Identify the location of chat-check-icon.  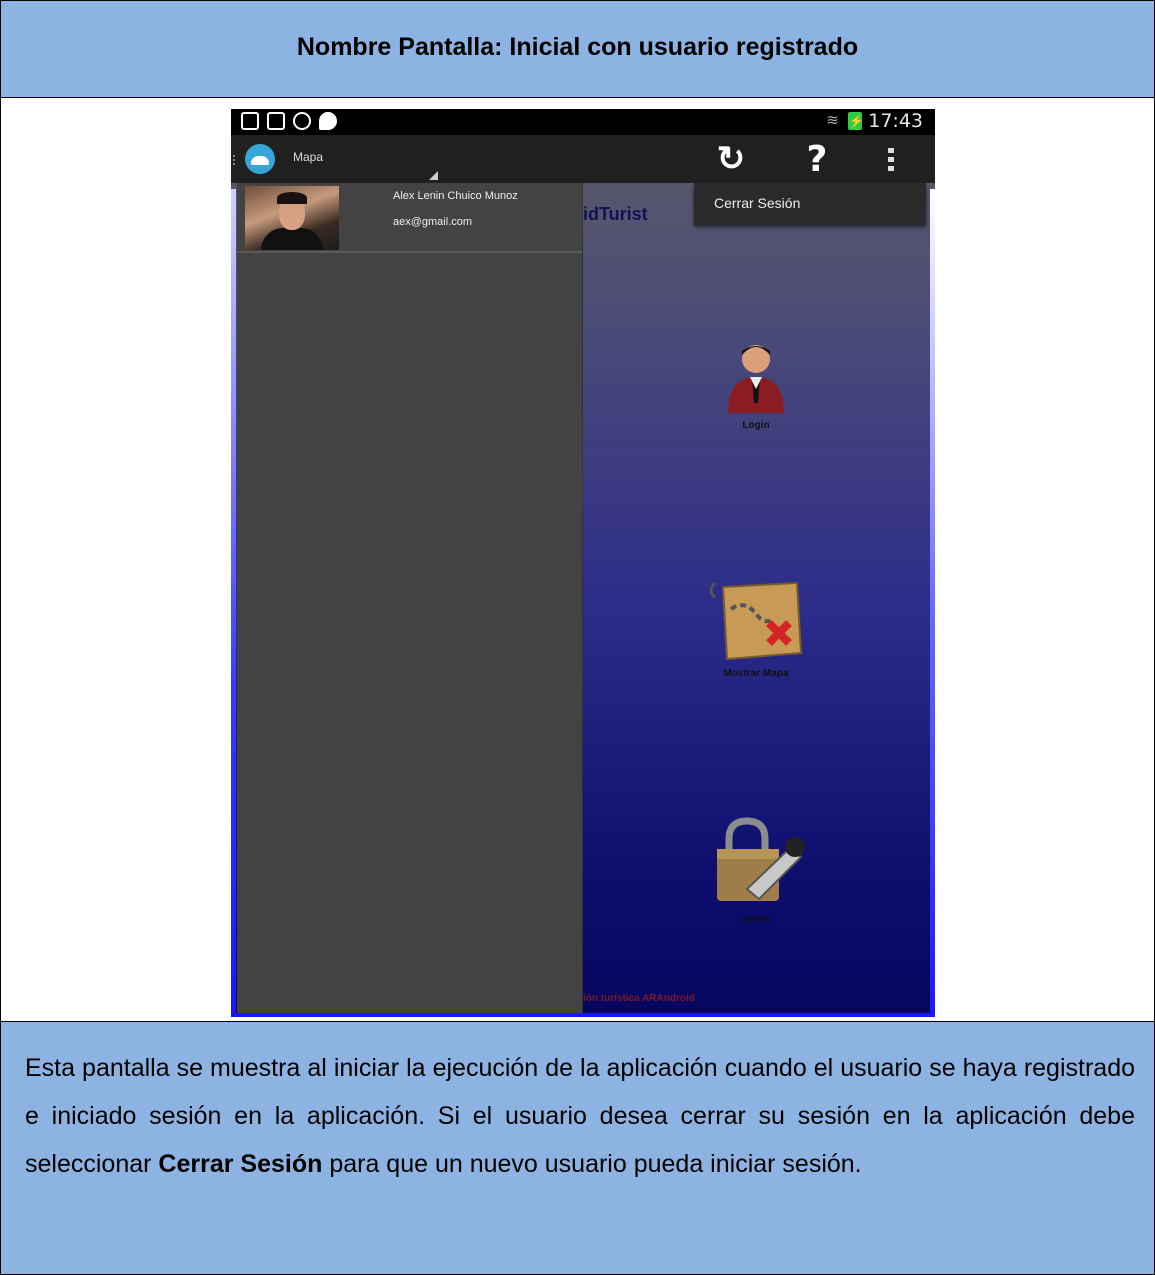
(328, 121).